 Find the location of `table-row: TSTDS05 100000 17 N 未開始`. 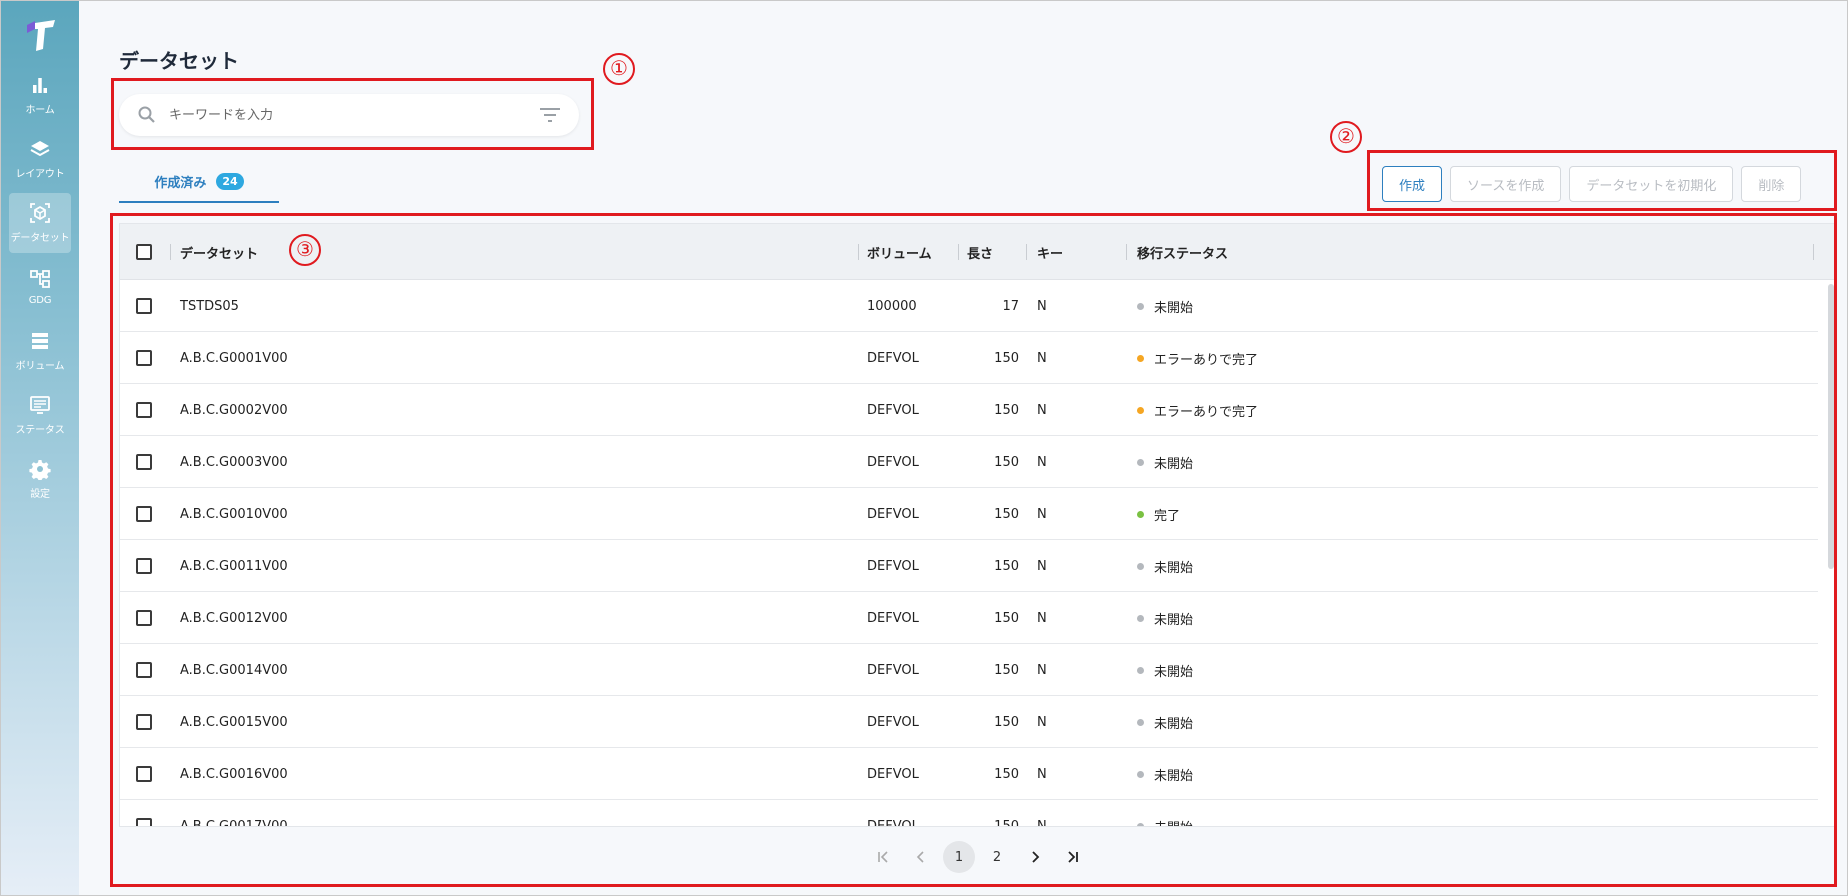

table-row: TSTDS05 100000 17 N 未開始 is located at coordinates (969, 306).